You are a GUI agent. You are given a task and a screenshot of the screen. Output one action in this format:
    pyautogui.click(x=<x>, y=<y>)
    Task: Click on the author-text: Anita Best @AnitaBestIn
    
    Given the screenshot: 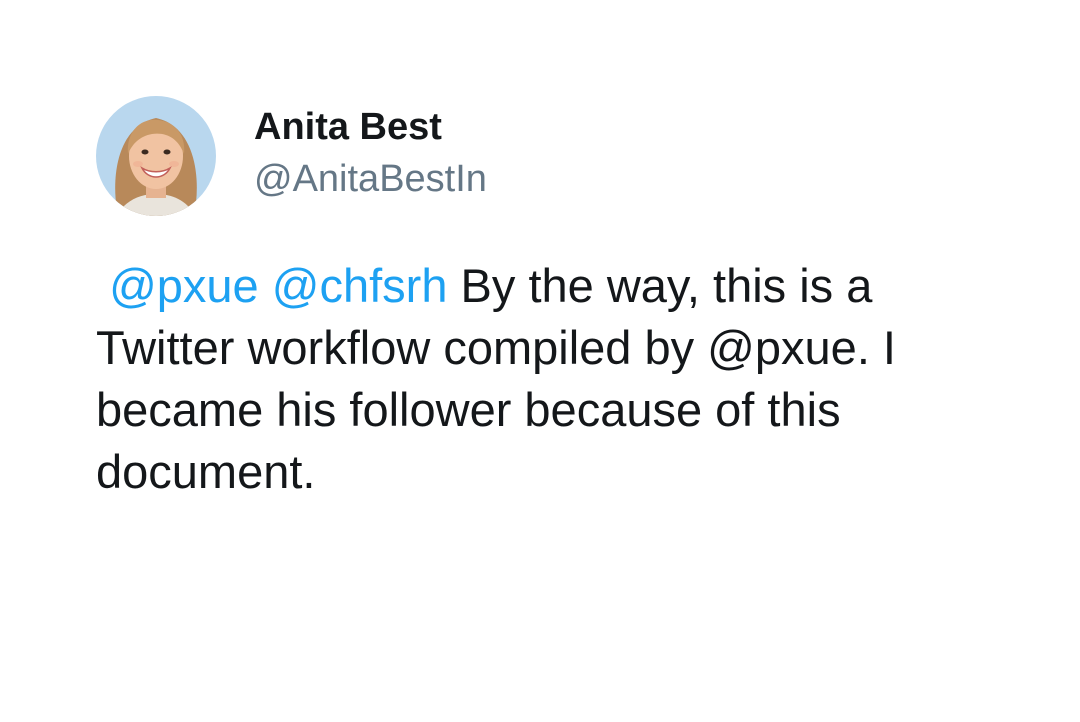 What is the action you would take?
    pyautogui.click(x=370, y=153)
    